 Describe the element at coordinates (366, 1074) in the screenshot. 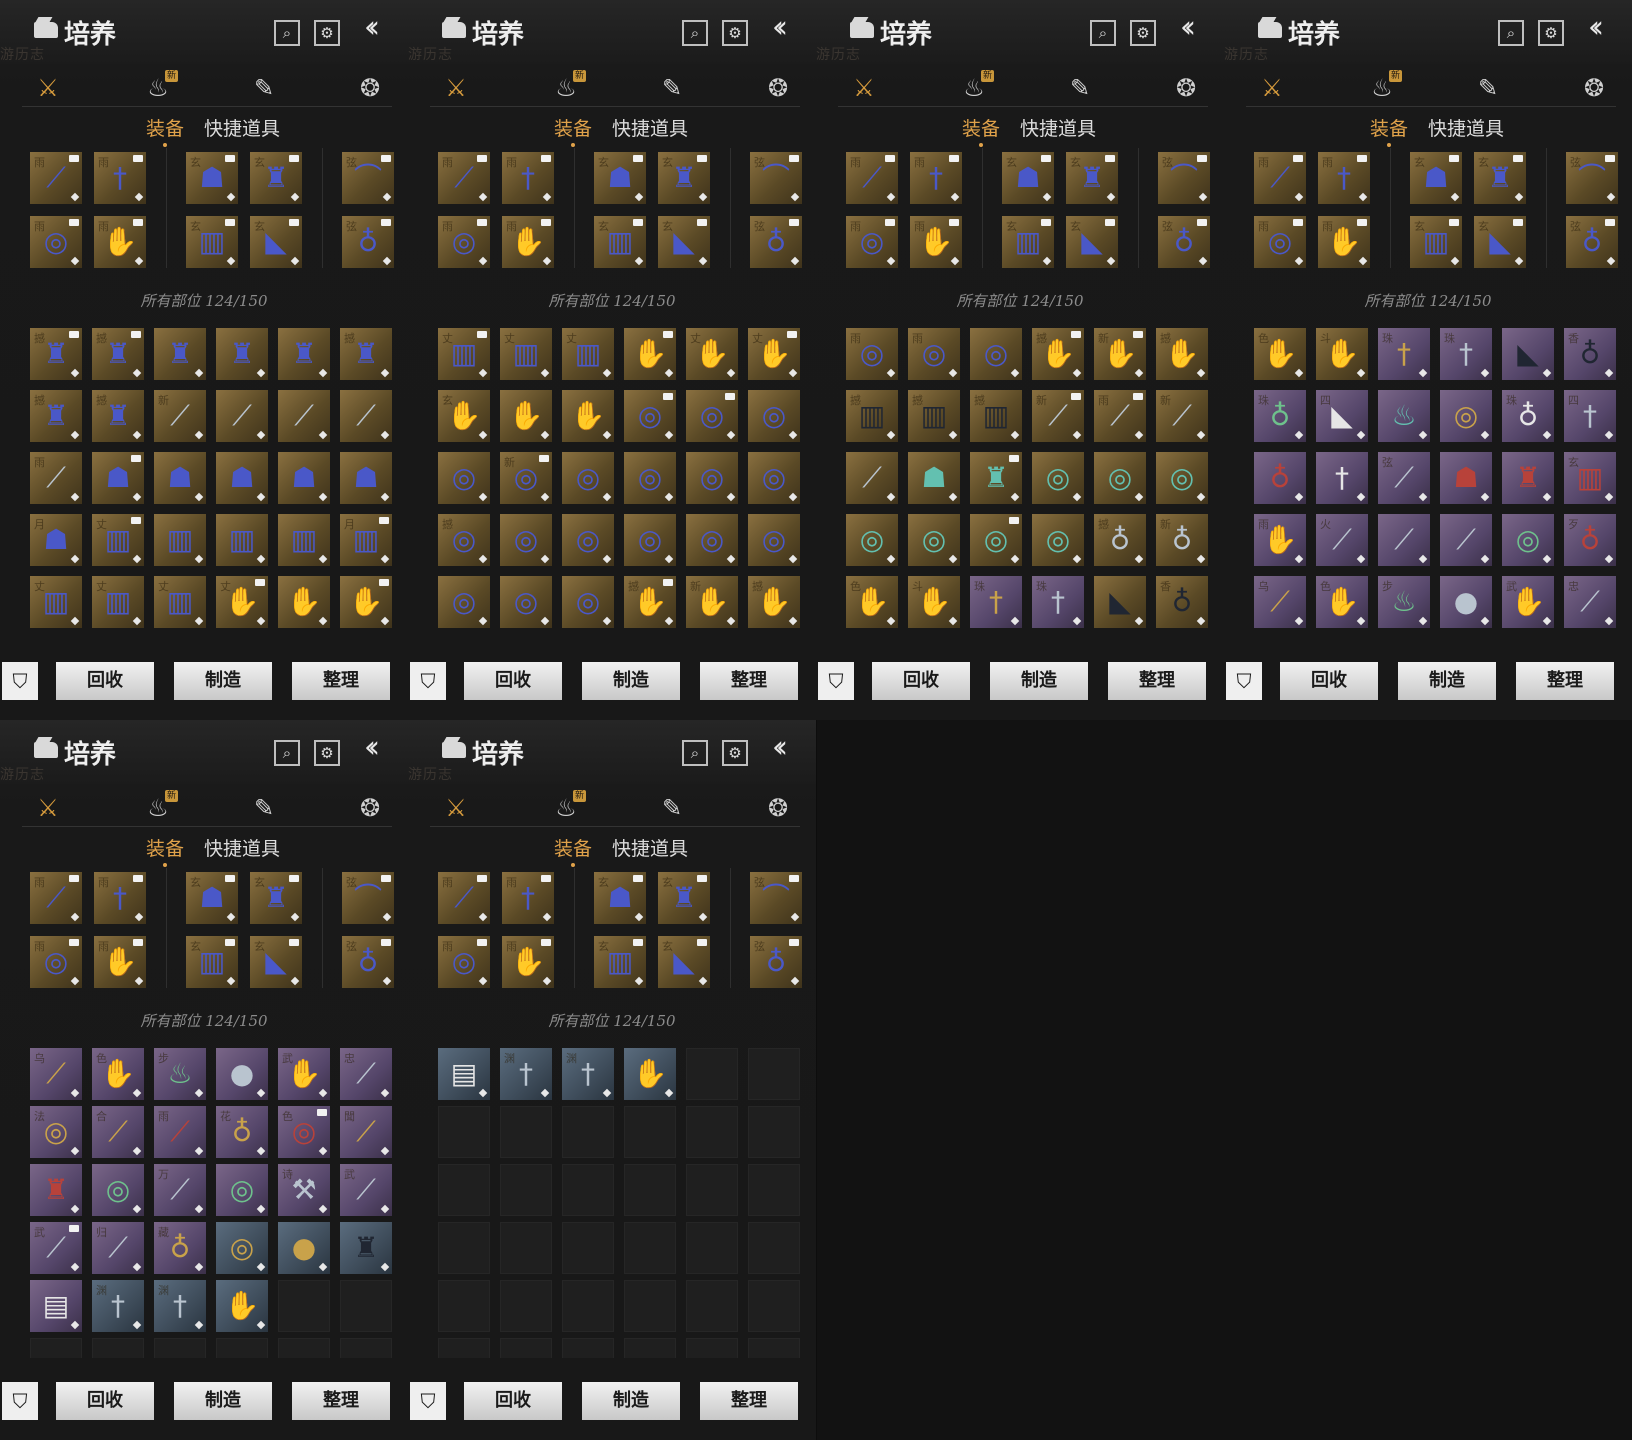

I see `inventory-item-slot: 忠 ⟋` at that location.